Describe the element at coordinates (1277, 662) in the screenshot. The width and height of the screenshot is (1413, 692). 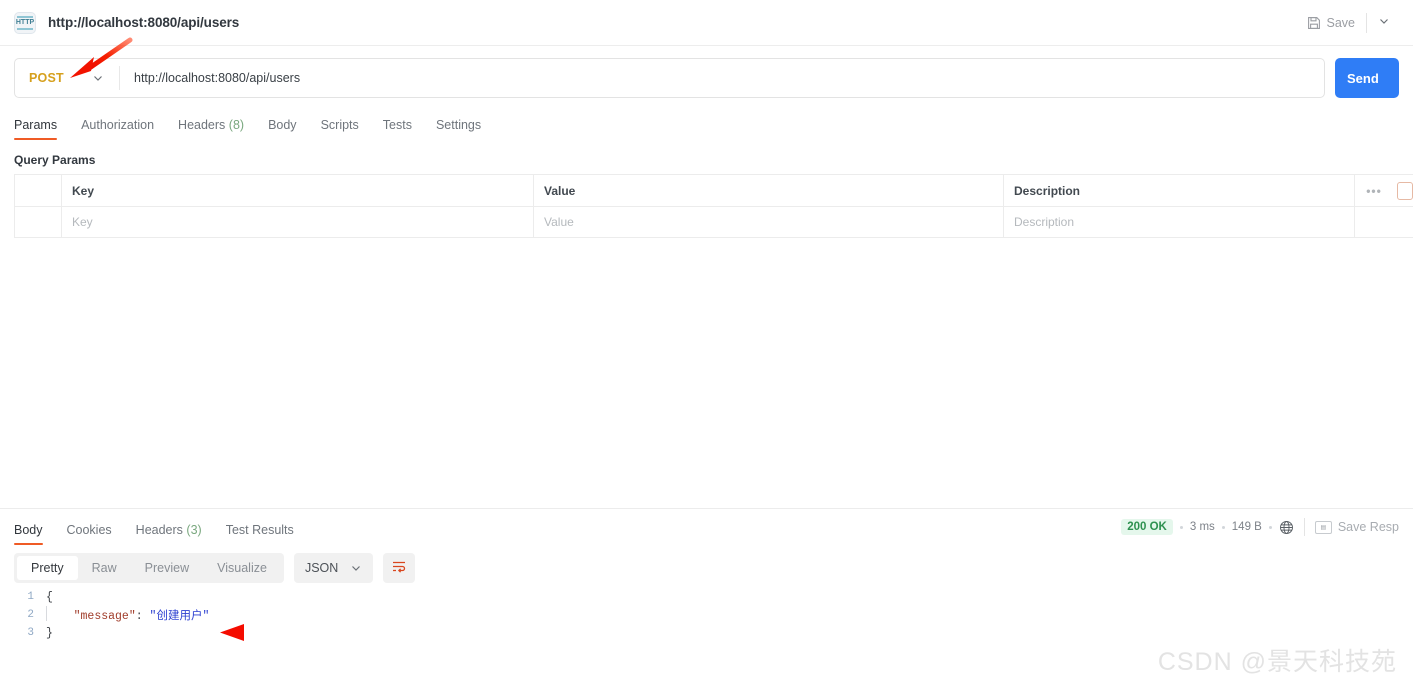
I see `watermark: CSDN @景天科技苑` at that location.